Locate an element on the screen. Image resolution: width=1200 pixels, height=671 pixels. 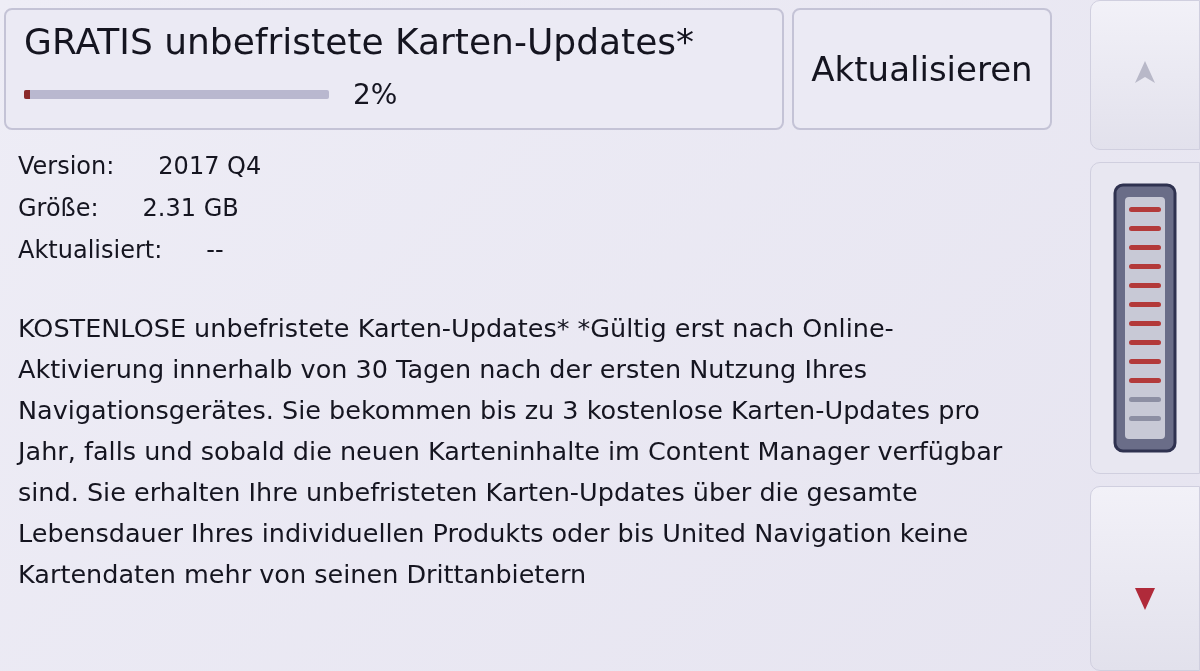
scroll-down-button is located at coordinates (1145, 578).